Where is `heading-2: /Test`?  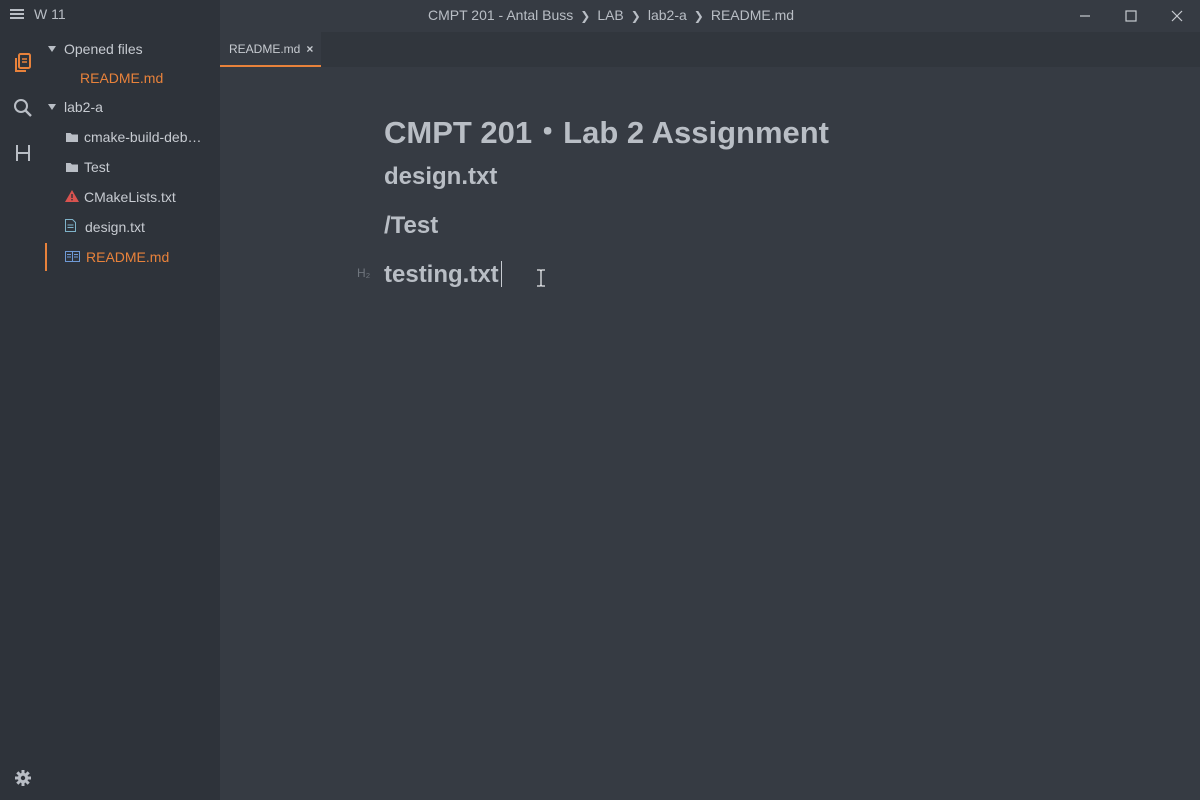 heading-2: /Test is located at coordinates (411, 226).